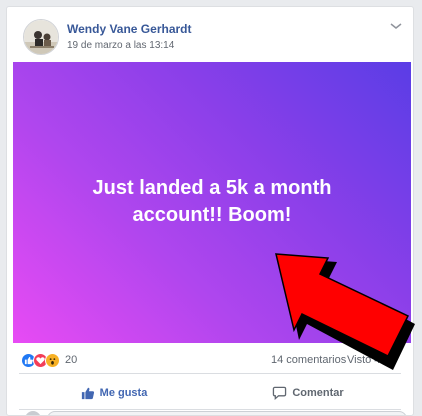 This screenshot has width=422, height=416. I want to click on comments-count: 14 comentarios, so click(308, 360).